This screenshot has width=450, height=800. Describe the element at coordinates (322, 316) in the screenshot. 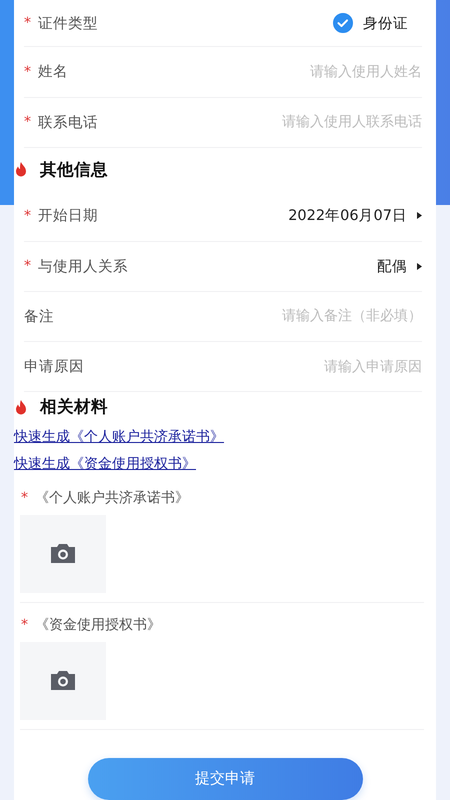

I see `input-field: 请输入备注（非必填）` at that location.